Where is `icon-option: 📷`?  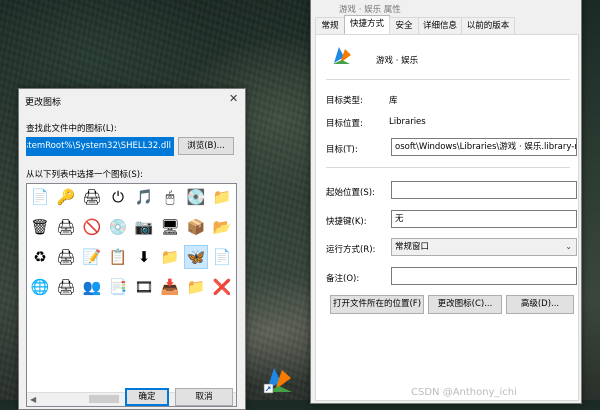 icon-option: 📷 is located at coordinates (144, 227).